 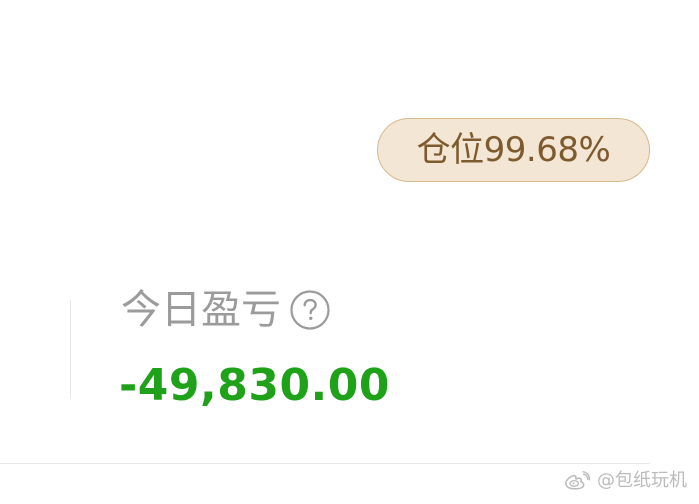 What do you see at coordinates (201, 310) in the screenshot?
I see `today-pnl-label: 今日盈亏` at bounding box center [201, 310].